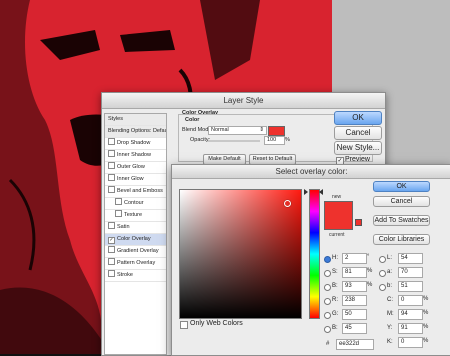 The width and height of the screenshot is (450, 356). Describe the element at coordinates (354, 258) in the screenshot. I see `h-input: 2` at that location.